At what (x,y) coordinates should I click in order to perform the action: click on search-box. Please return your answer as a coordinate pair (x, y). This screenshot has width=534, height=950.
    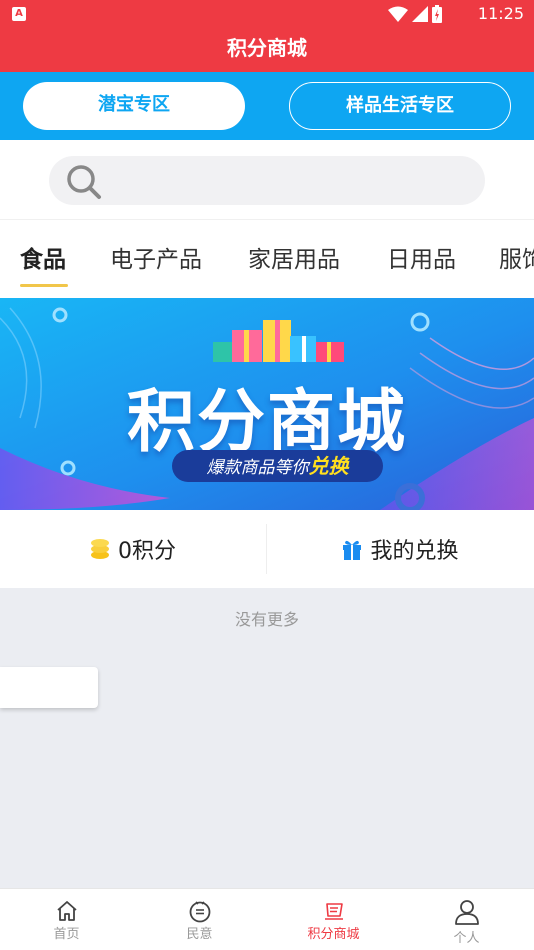
    Looking at the image, I should click on (267, 180).